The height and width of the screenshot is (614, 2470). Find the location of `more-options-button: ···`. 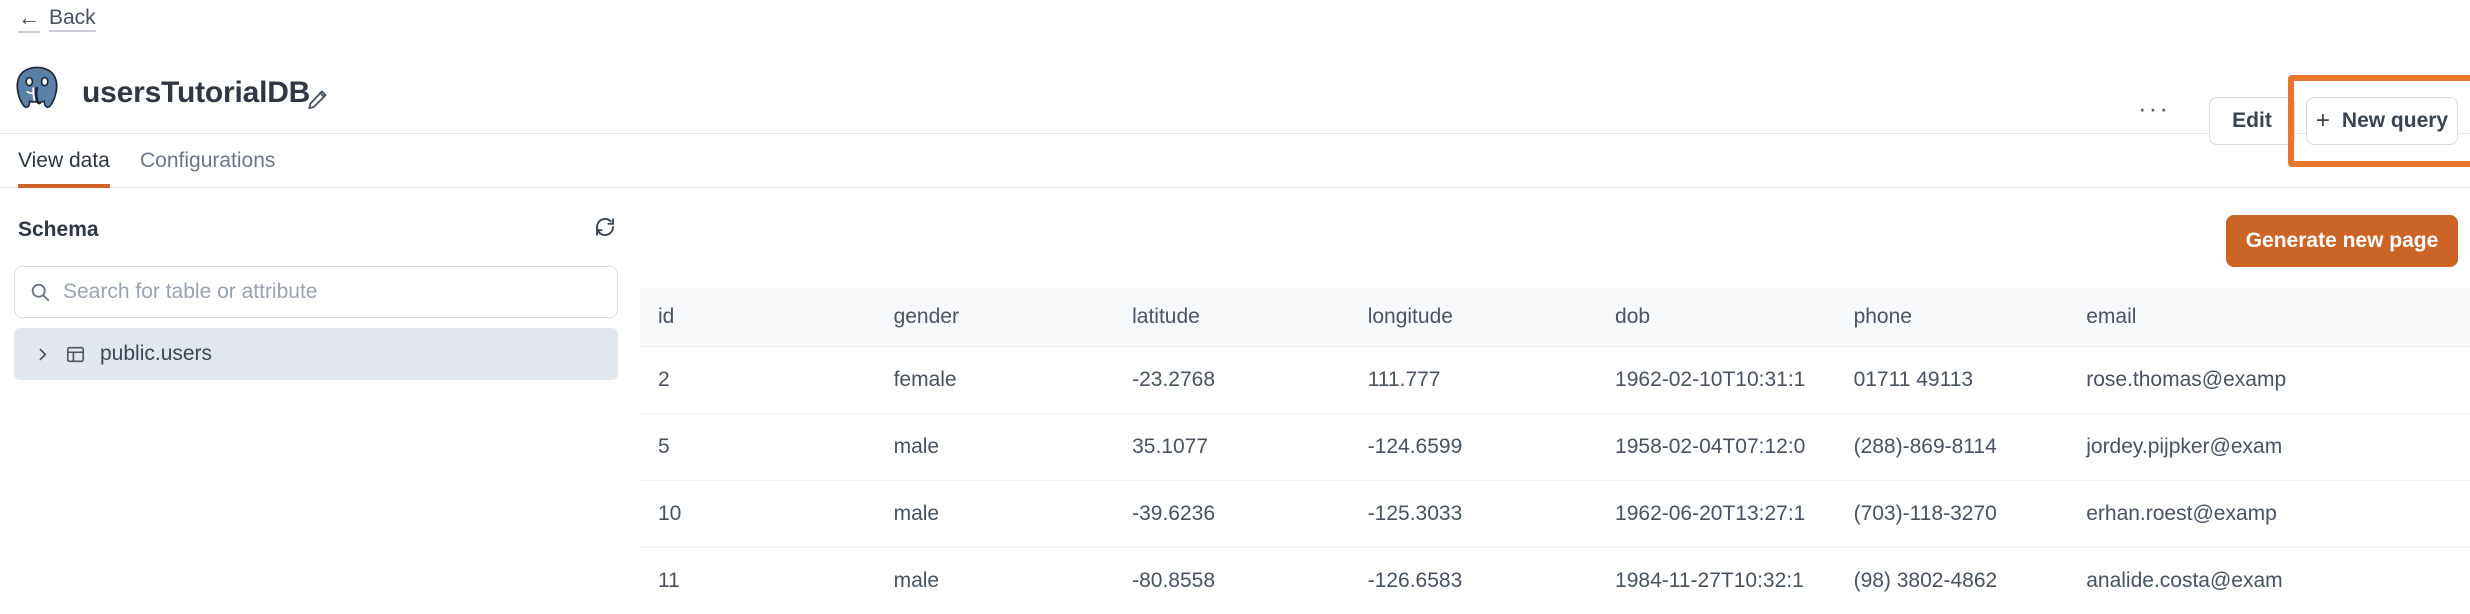

more-options-button: ··· is located at coordinates (2154, 108).